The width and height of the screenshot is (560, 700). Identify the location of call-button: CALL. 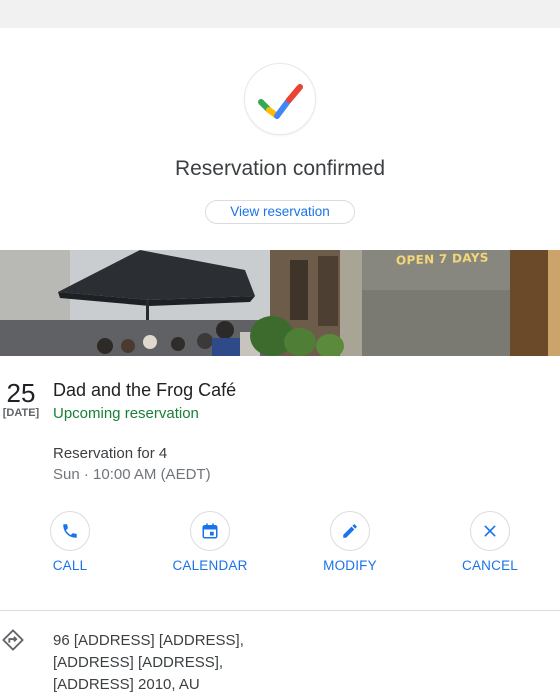
(70, 542).